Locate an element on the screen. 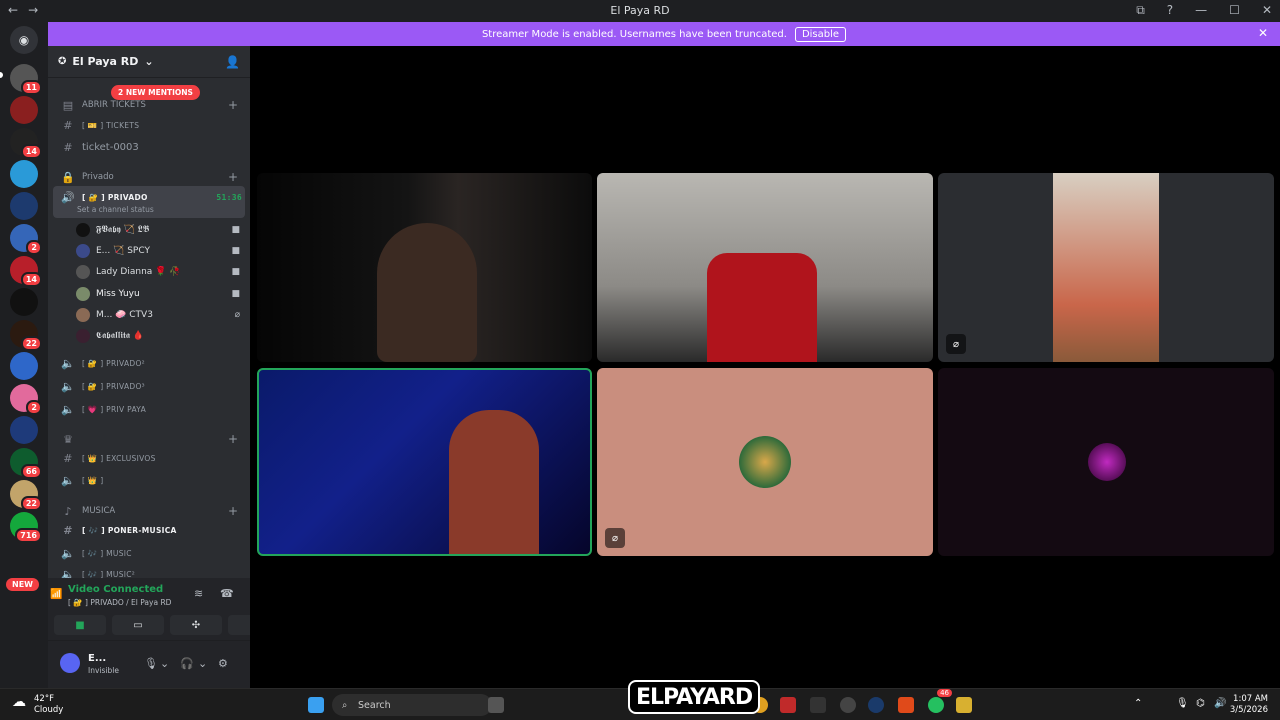 The width and height of the screenshot is (1280, 720). voice-user: E... 🏹 SPCY ■ is located at coordinates (161, 251).